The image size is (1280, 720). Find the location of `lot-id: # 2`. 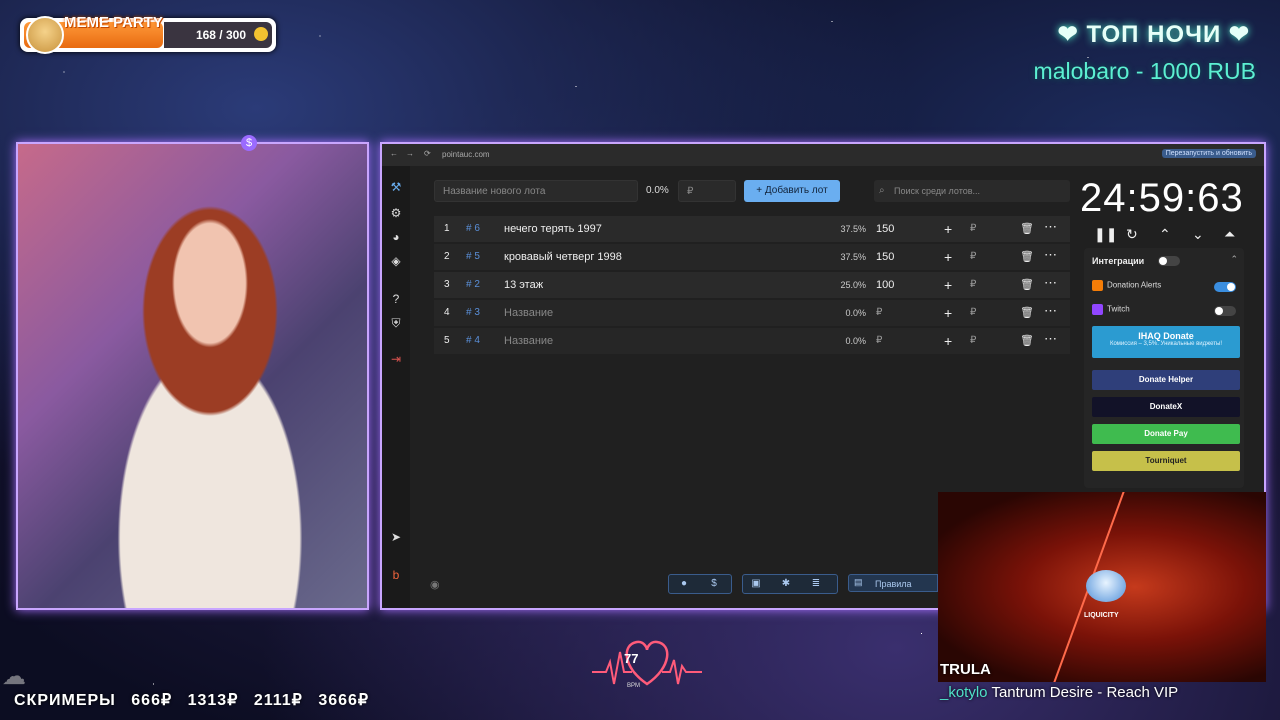

lot-id: # 2 is located at coordinates (473, 284).